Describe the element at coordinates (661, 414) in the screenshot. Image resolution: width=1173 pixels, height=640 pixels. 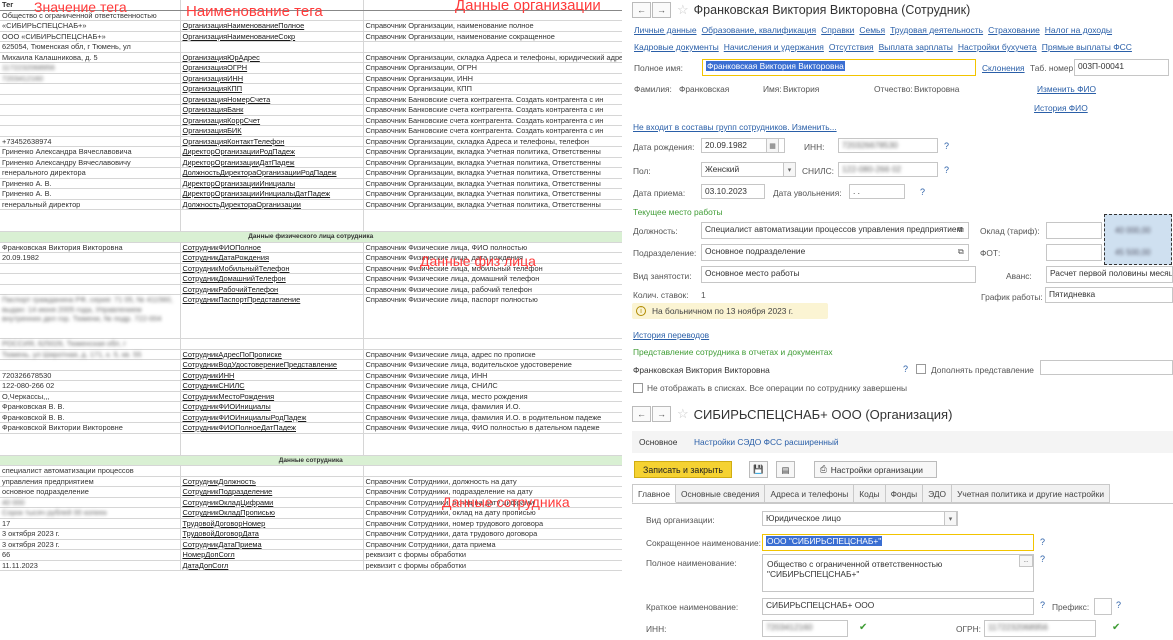
I see `org-forward-button: →` at that location.